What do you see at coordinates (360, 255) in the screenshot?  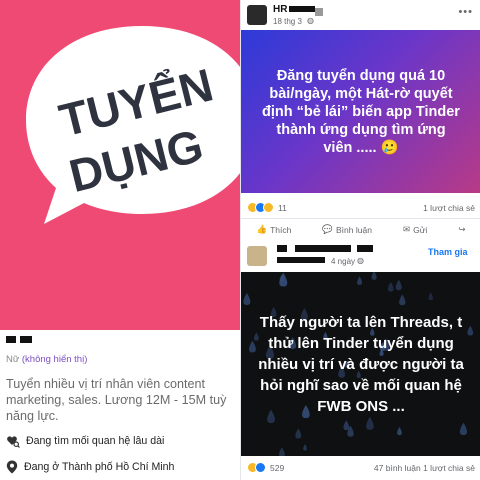 I see `post-2-header: 4 ngày ◍ Tham gia` at bounding box center [360, 255].